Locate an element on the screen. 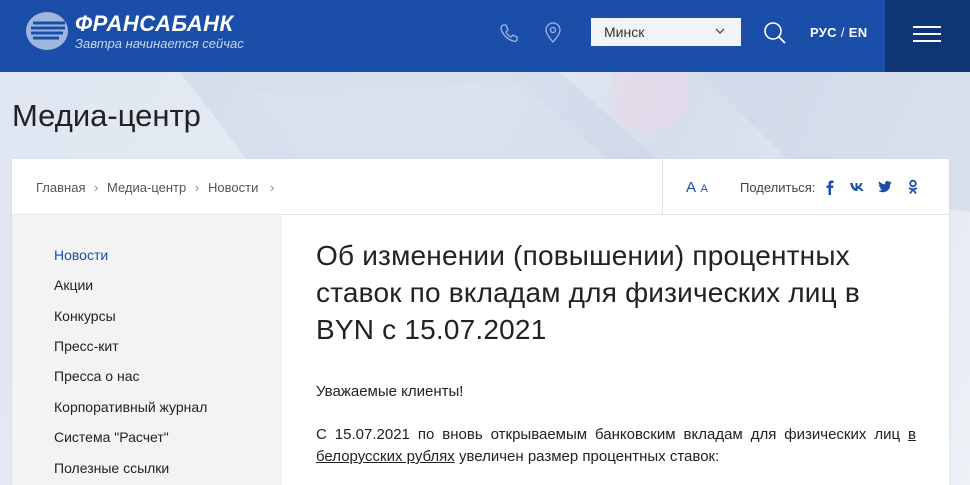 This screenshot has height=485, width=970. lang-en: EN is located at coordinates (858, 32).